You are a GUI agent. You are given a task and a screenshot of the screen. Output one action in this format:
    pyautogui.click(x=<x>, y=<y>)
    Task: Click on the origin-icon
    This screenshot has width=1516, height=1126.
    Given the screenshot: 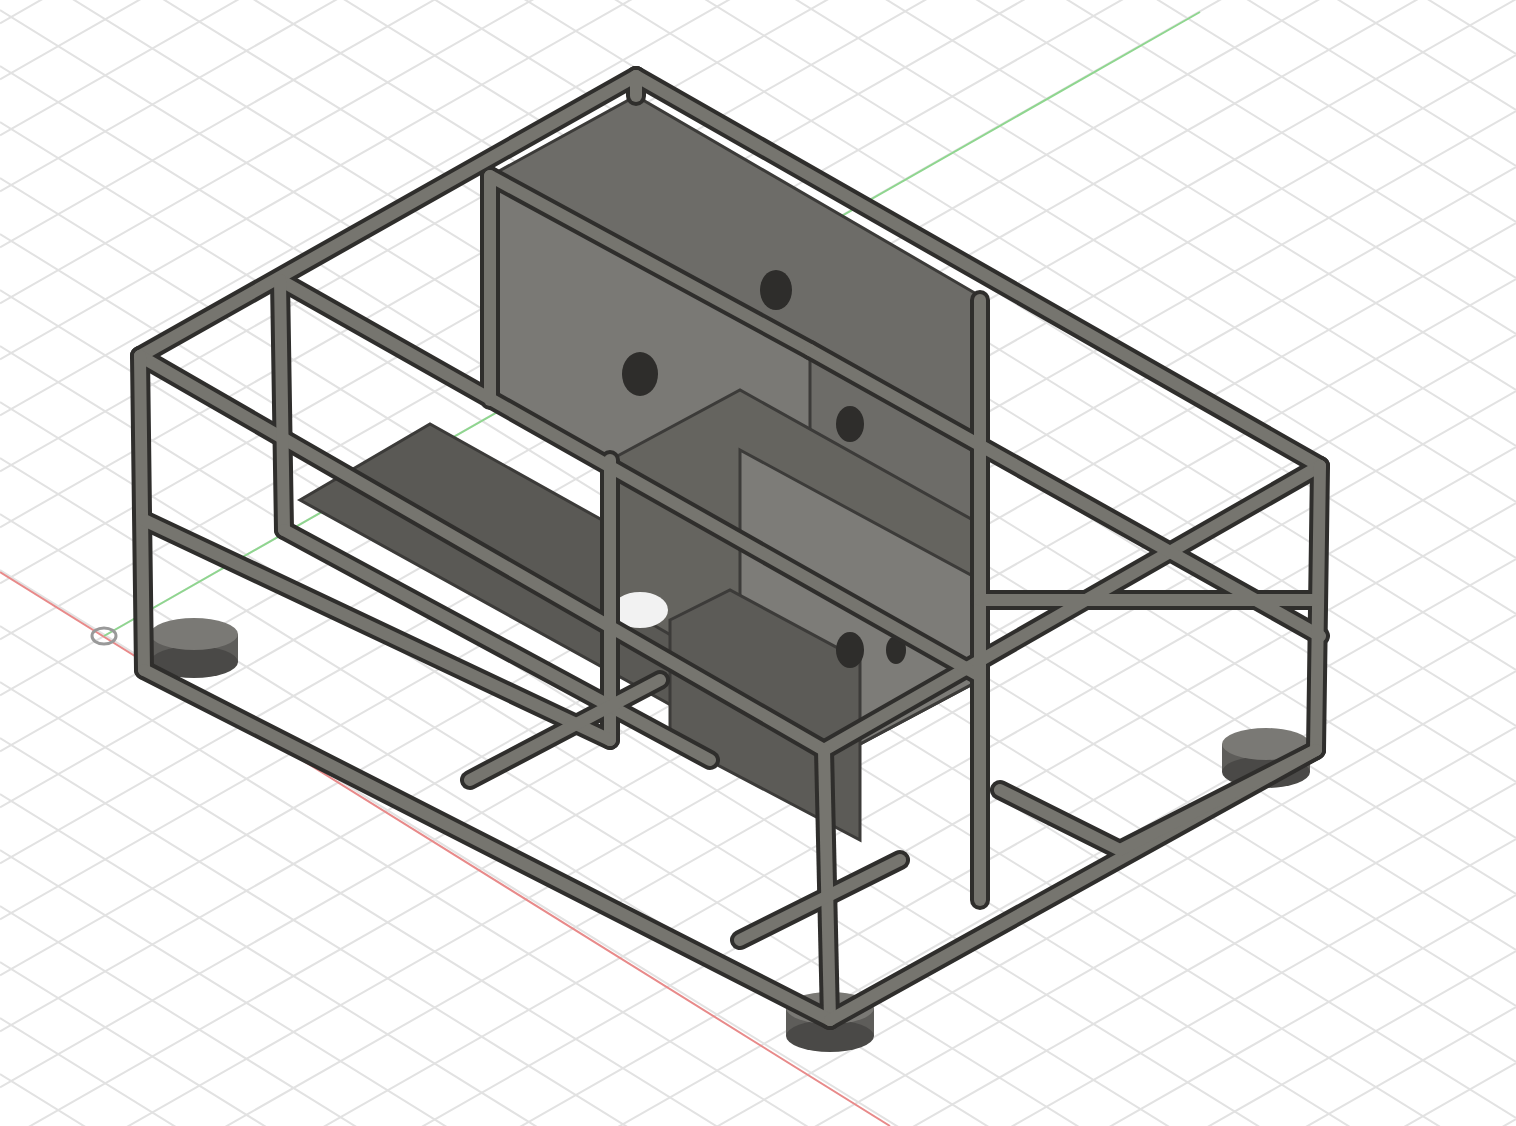 What is the action you would take?
    pyautogui.click(x=104, y=636)
    